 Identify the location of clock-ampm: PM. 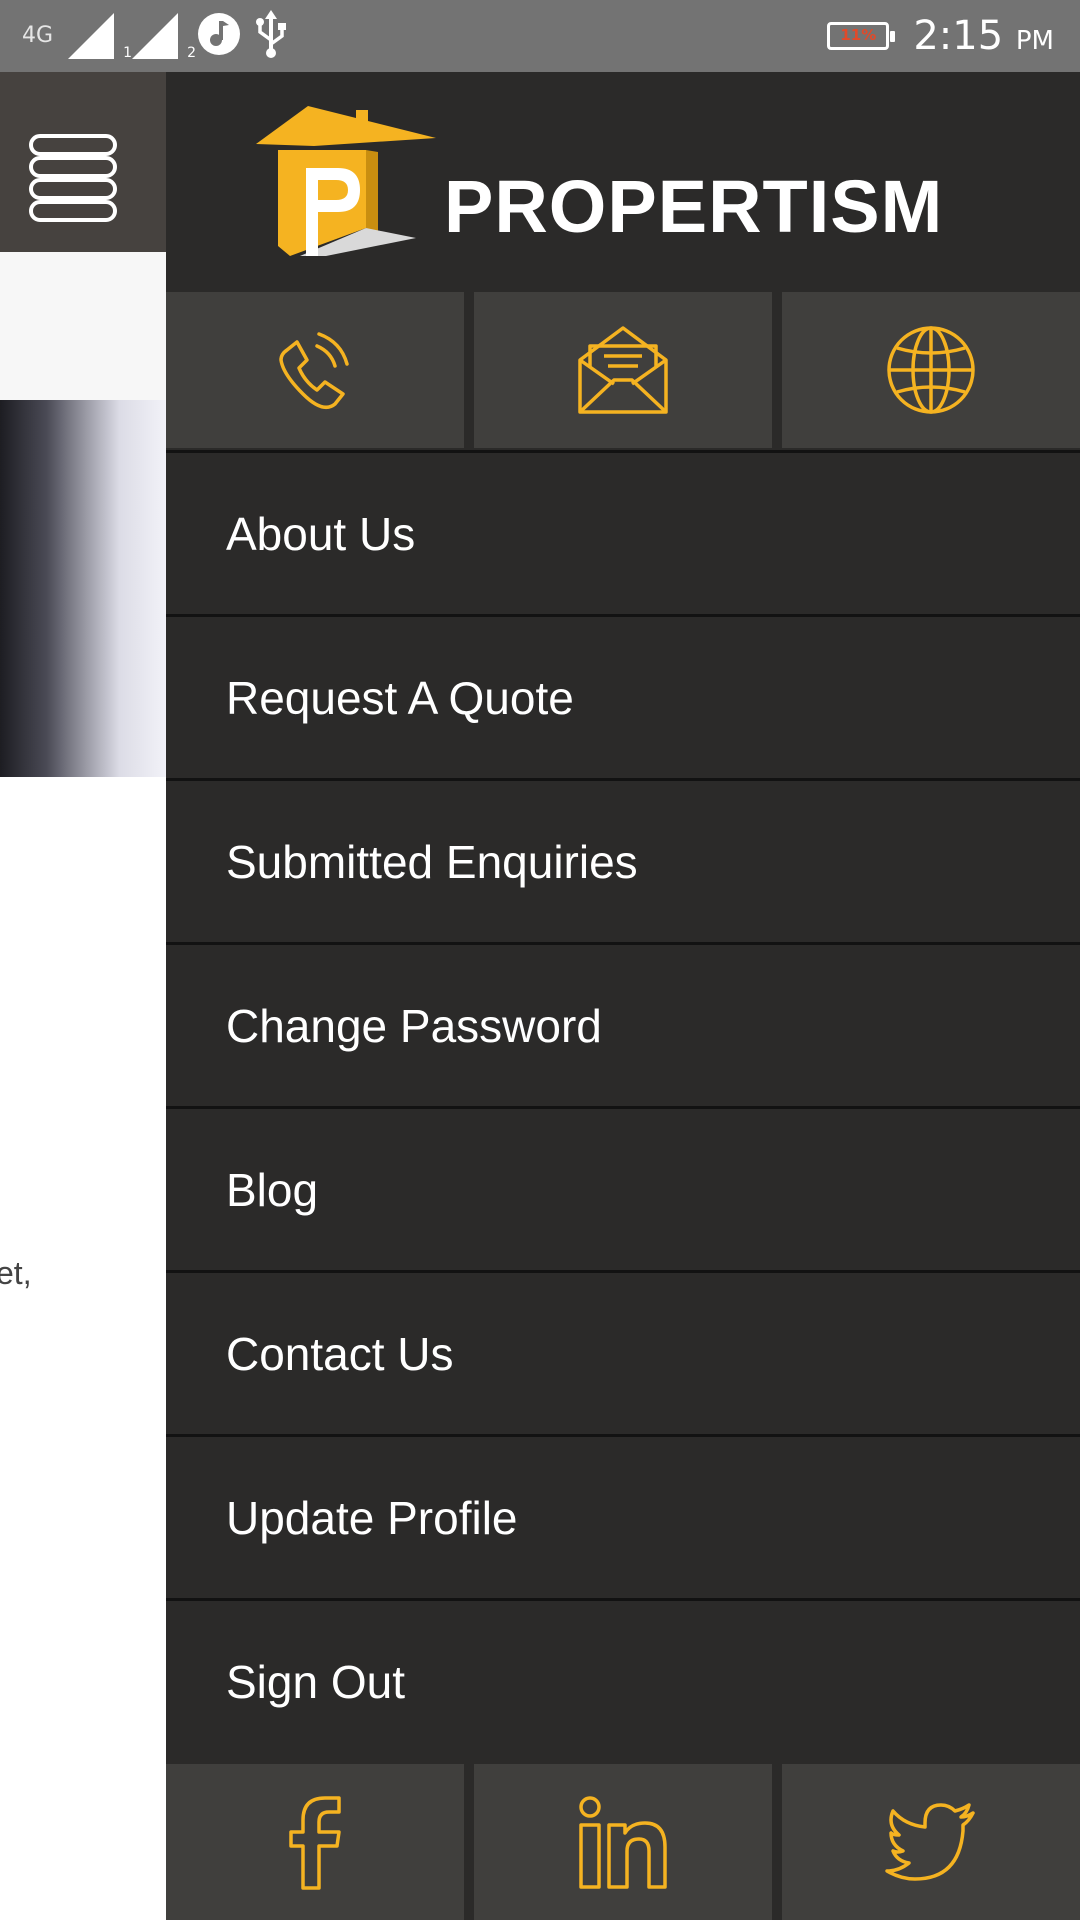
(1034, 41).